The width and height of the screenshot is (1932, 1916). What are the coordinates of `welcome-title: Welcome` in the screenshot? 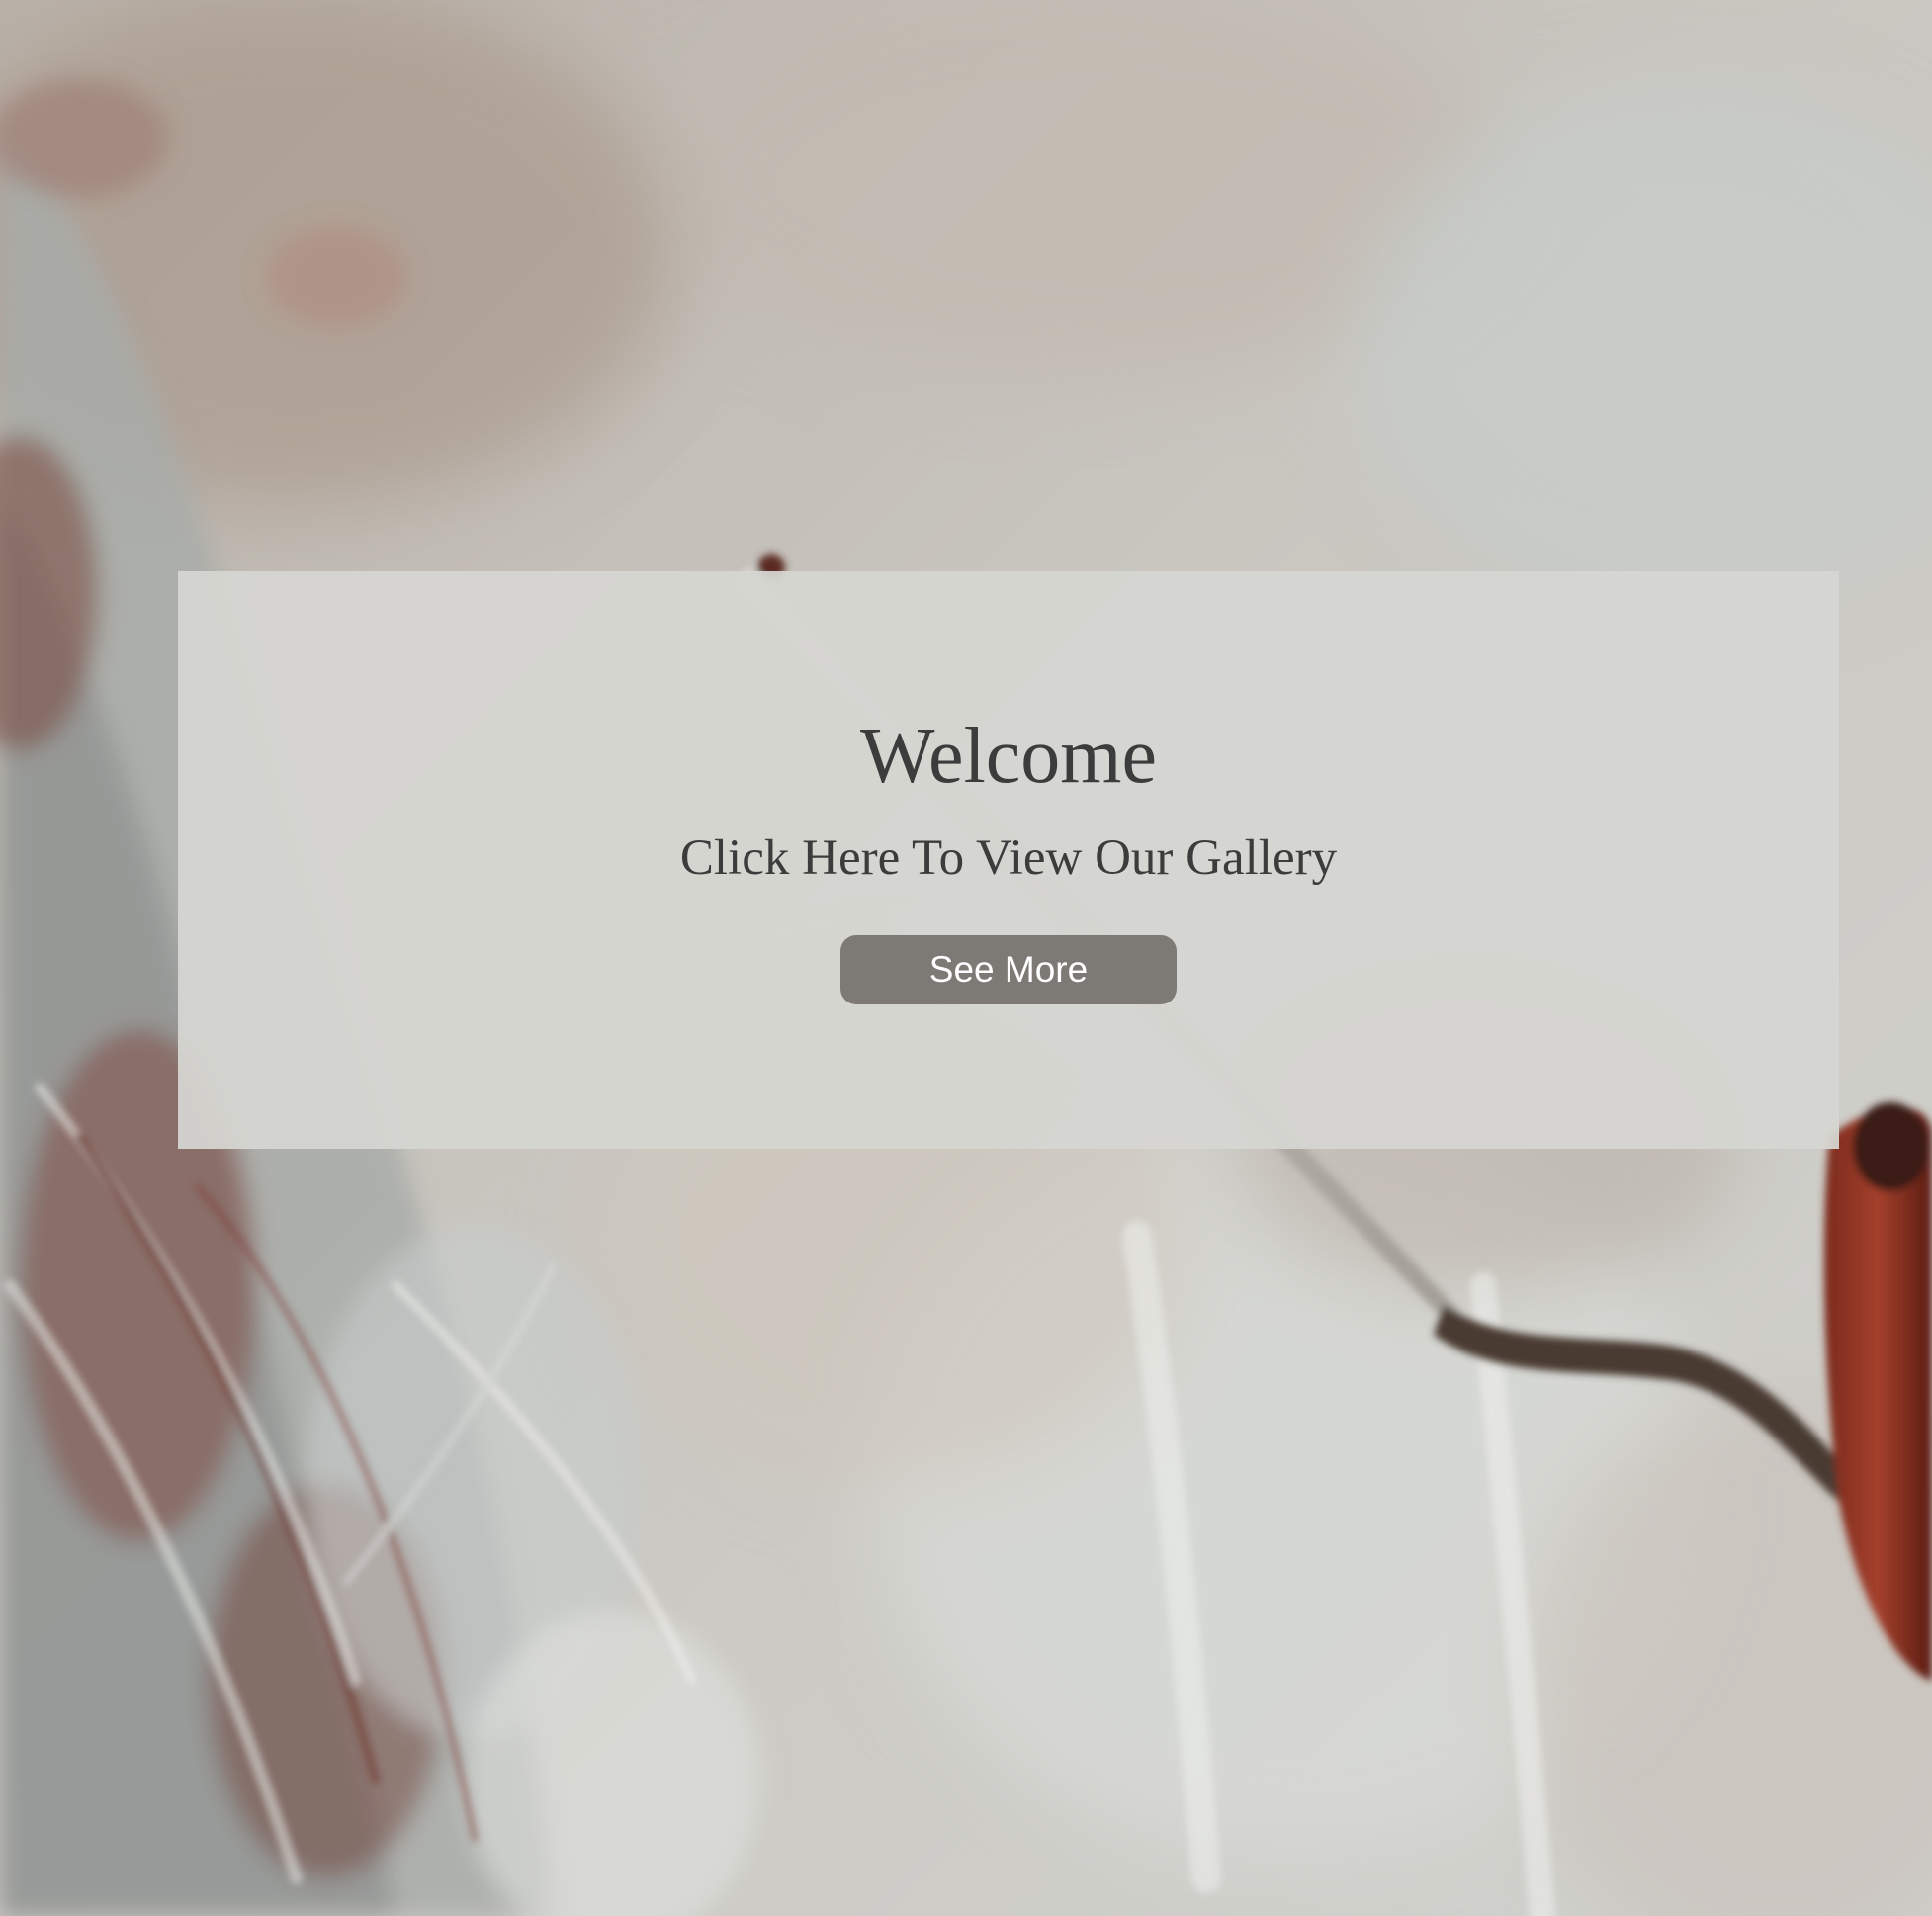 It's located at (1008, 756).